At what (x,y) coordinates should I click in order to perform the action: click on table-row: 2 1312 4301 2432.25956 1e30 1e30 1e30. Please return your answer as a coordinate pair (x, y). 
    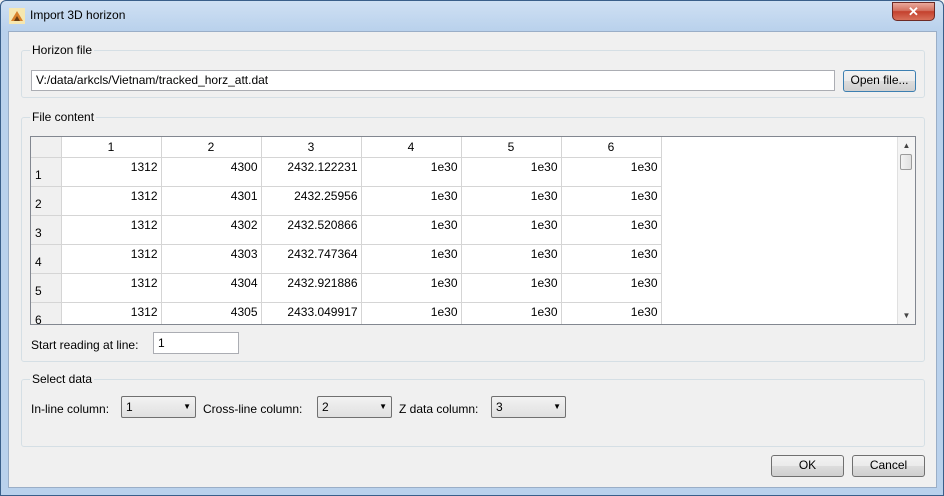
    Looking at the image, I should click on (346, 201).